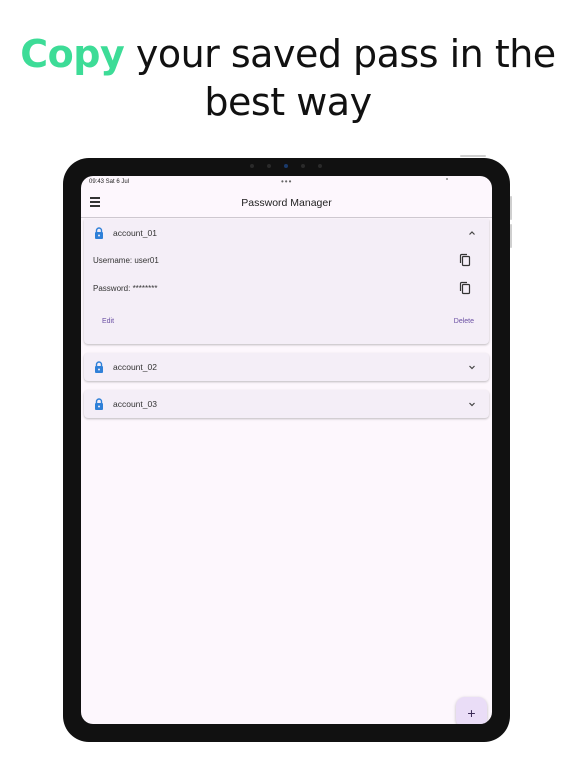 This screenshot has height=768, width=576. Describe the element at coordinates (511, 236) in the screenshot. I see `tablet-volume-down-button` at that location.